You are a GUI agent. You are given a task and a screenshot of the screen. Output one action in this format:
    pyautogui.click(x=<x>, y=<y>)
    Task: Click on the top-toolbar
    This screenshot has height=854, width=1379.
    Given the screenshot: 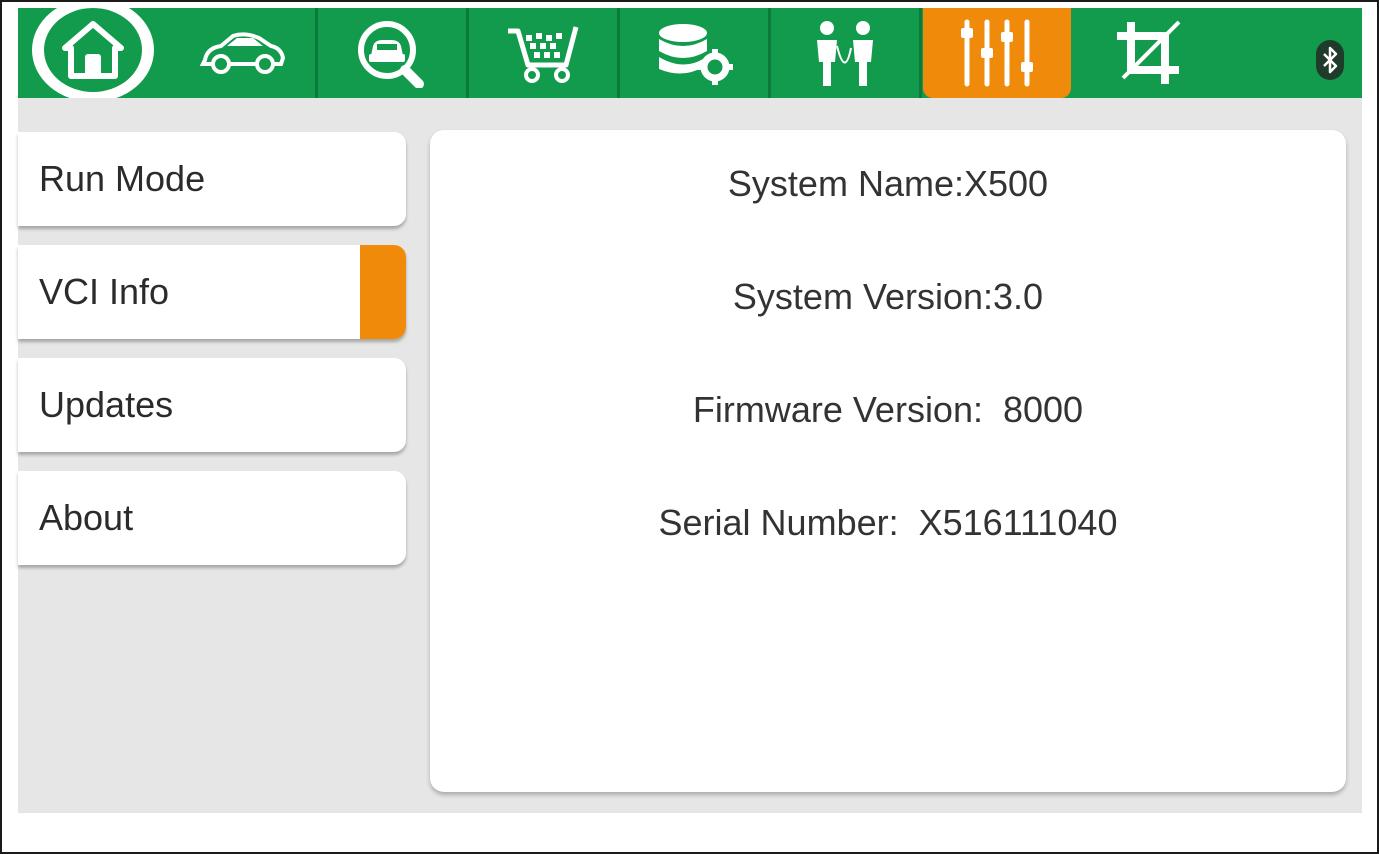 What is the action you would take?
    pyautogui.click(x=690, y=52)
    